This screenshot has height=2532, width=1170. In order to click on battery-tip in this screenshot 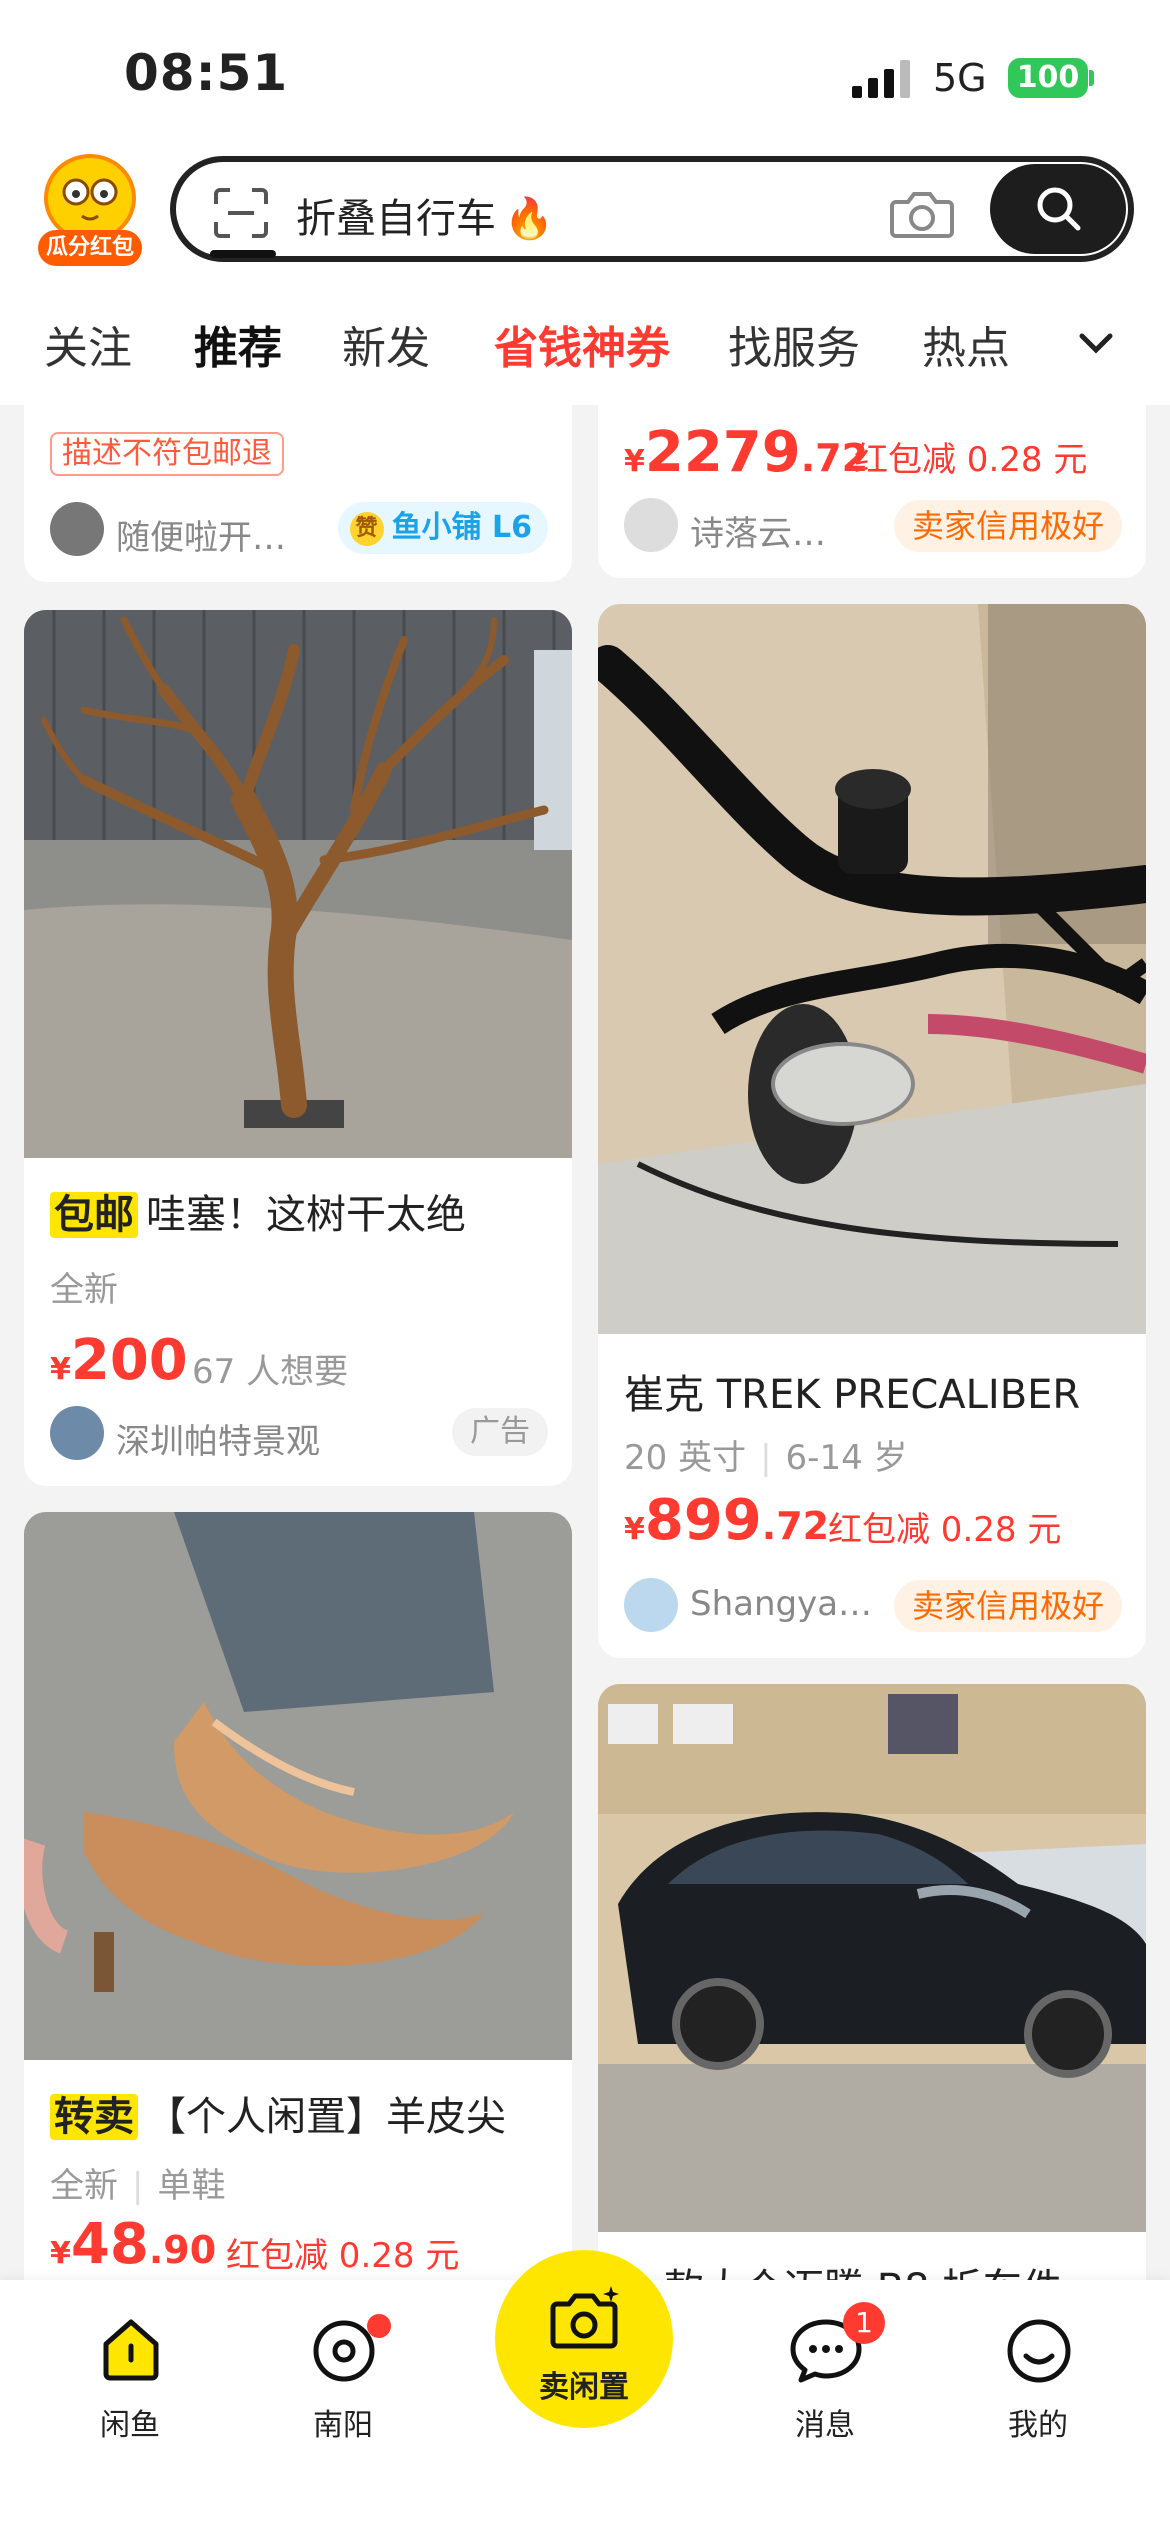, I will do `click(1091, 78)`.